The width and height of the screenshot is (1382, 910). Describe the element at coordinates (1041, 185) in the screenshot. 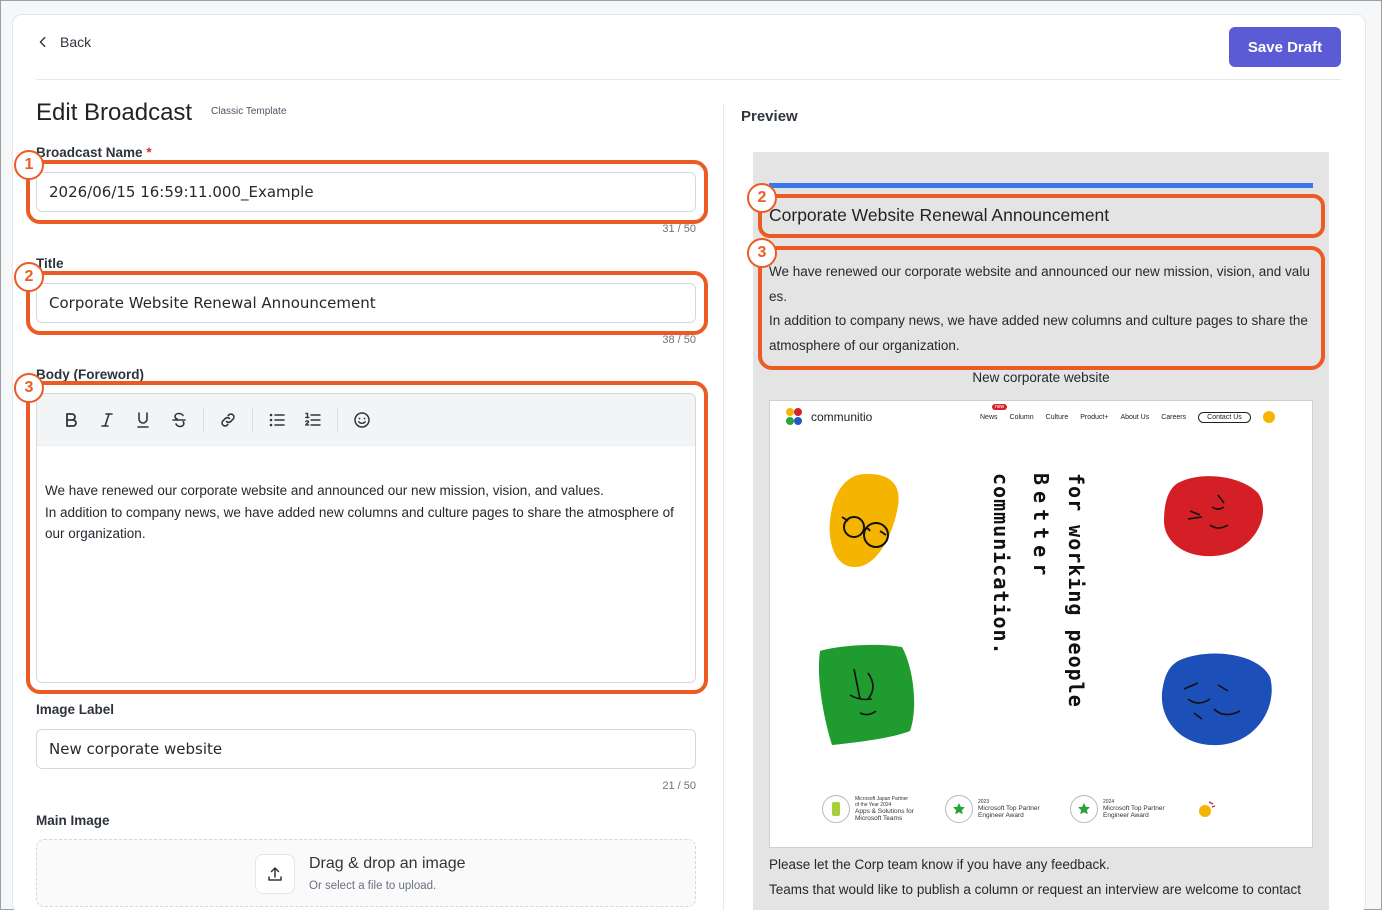

I see `preview-accent-bar` at that location.